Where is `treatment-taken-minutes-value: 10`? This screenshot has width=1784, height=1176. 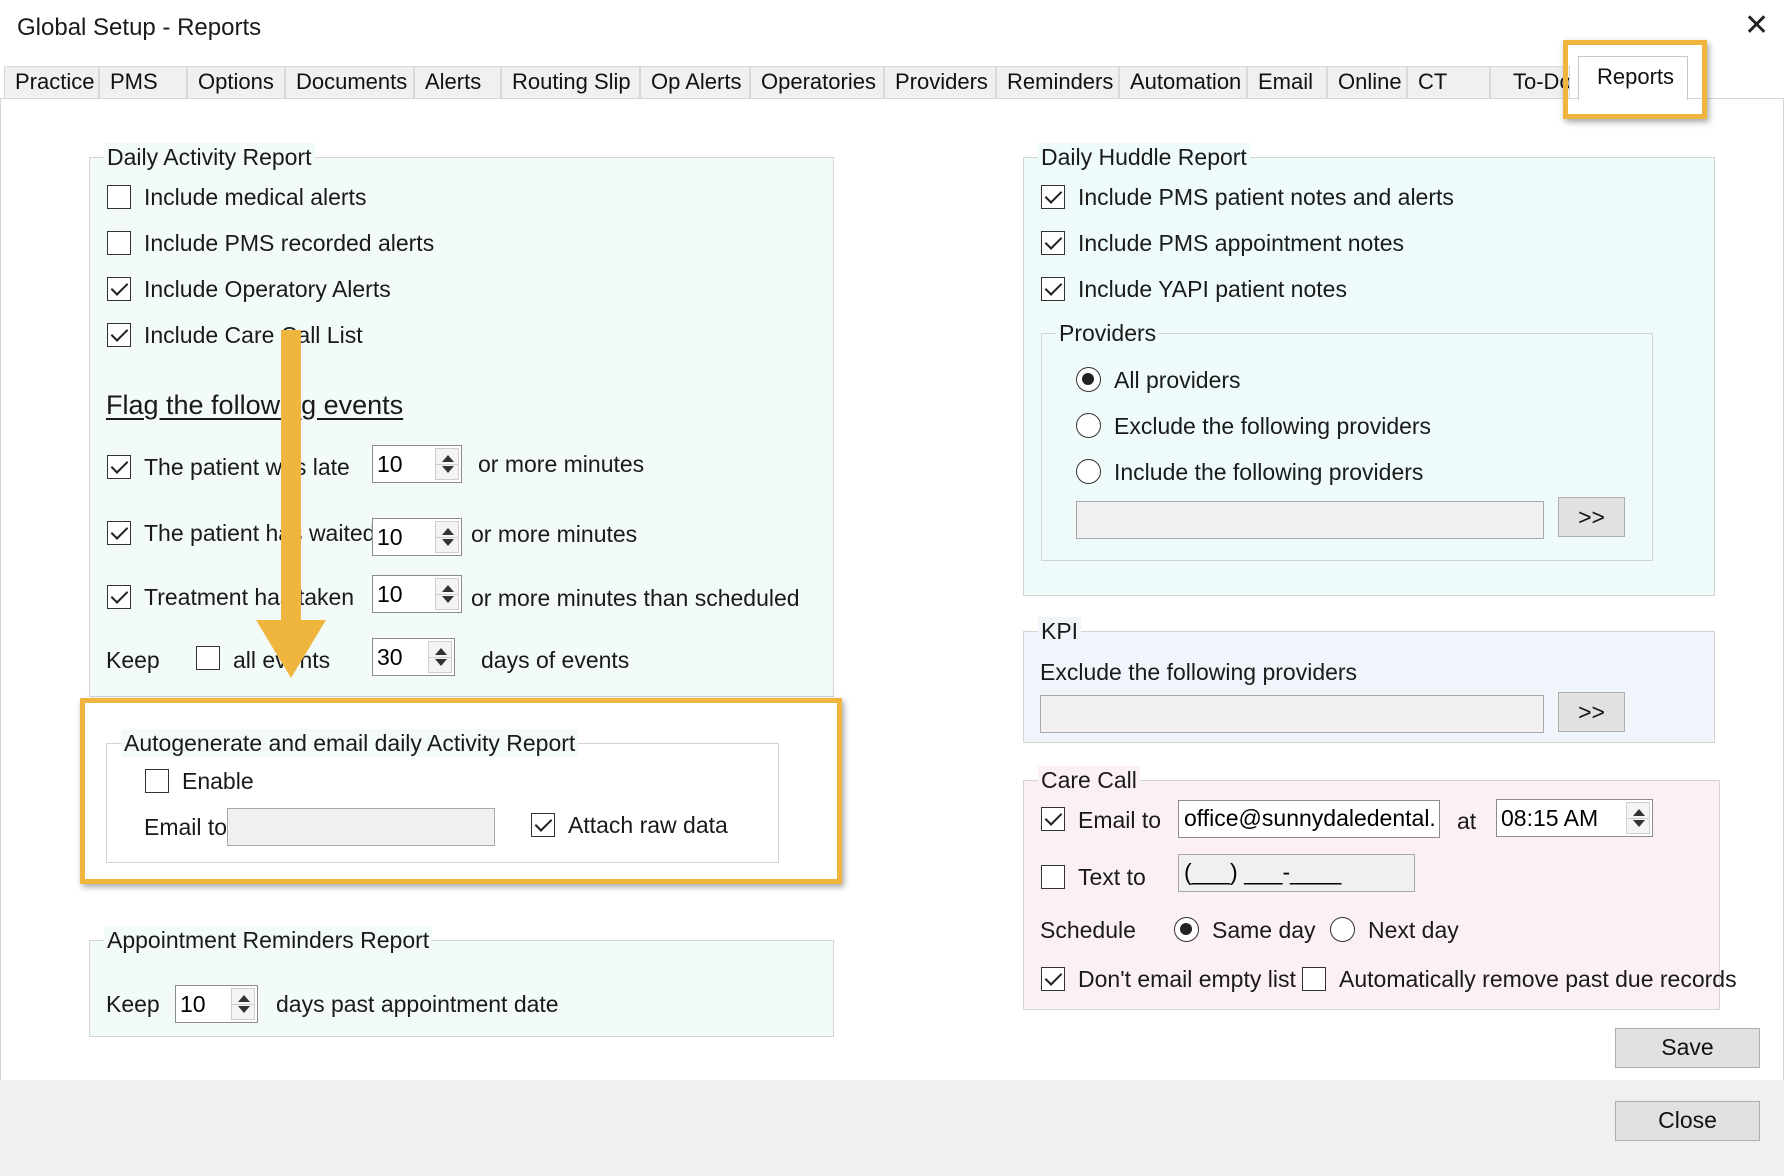 treatment-taken-minutes-value: 10 is located at coordinates (390, 594).